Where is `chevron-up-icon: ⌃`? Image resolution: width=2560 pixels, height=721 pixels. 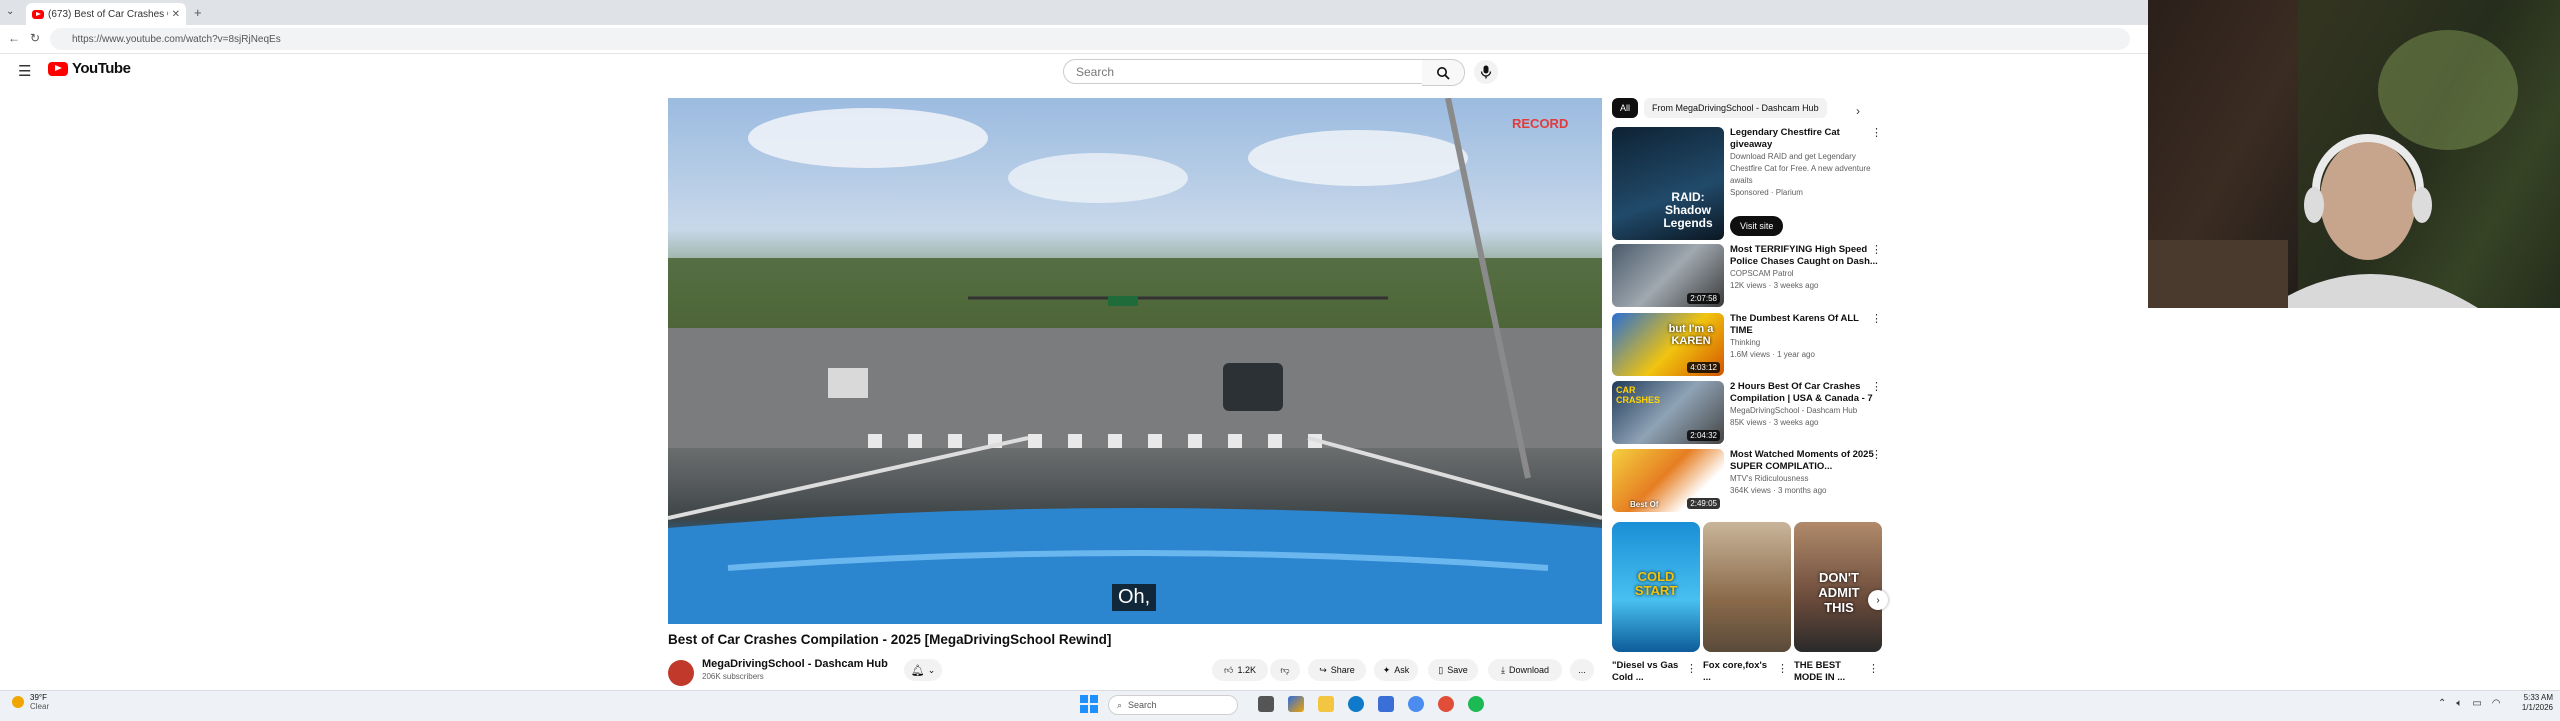
chevron-up-icon: ⌃ is located at coordinates (2442, 703).